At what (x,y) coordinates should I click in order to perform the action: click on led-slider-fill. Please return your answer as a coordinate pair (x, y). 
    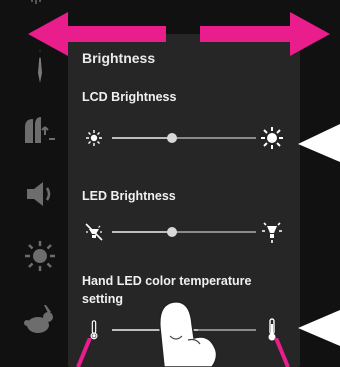
    Looking at the image, I should click on (142, 232).